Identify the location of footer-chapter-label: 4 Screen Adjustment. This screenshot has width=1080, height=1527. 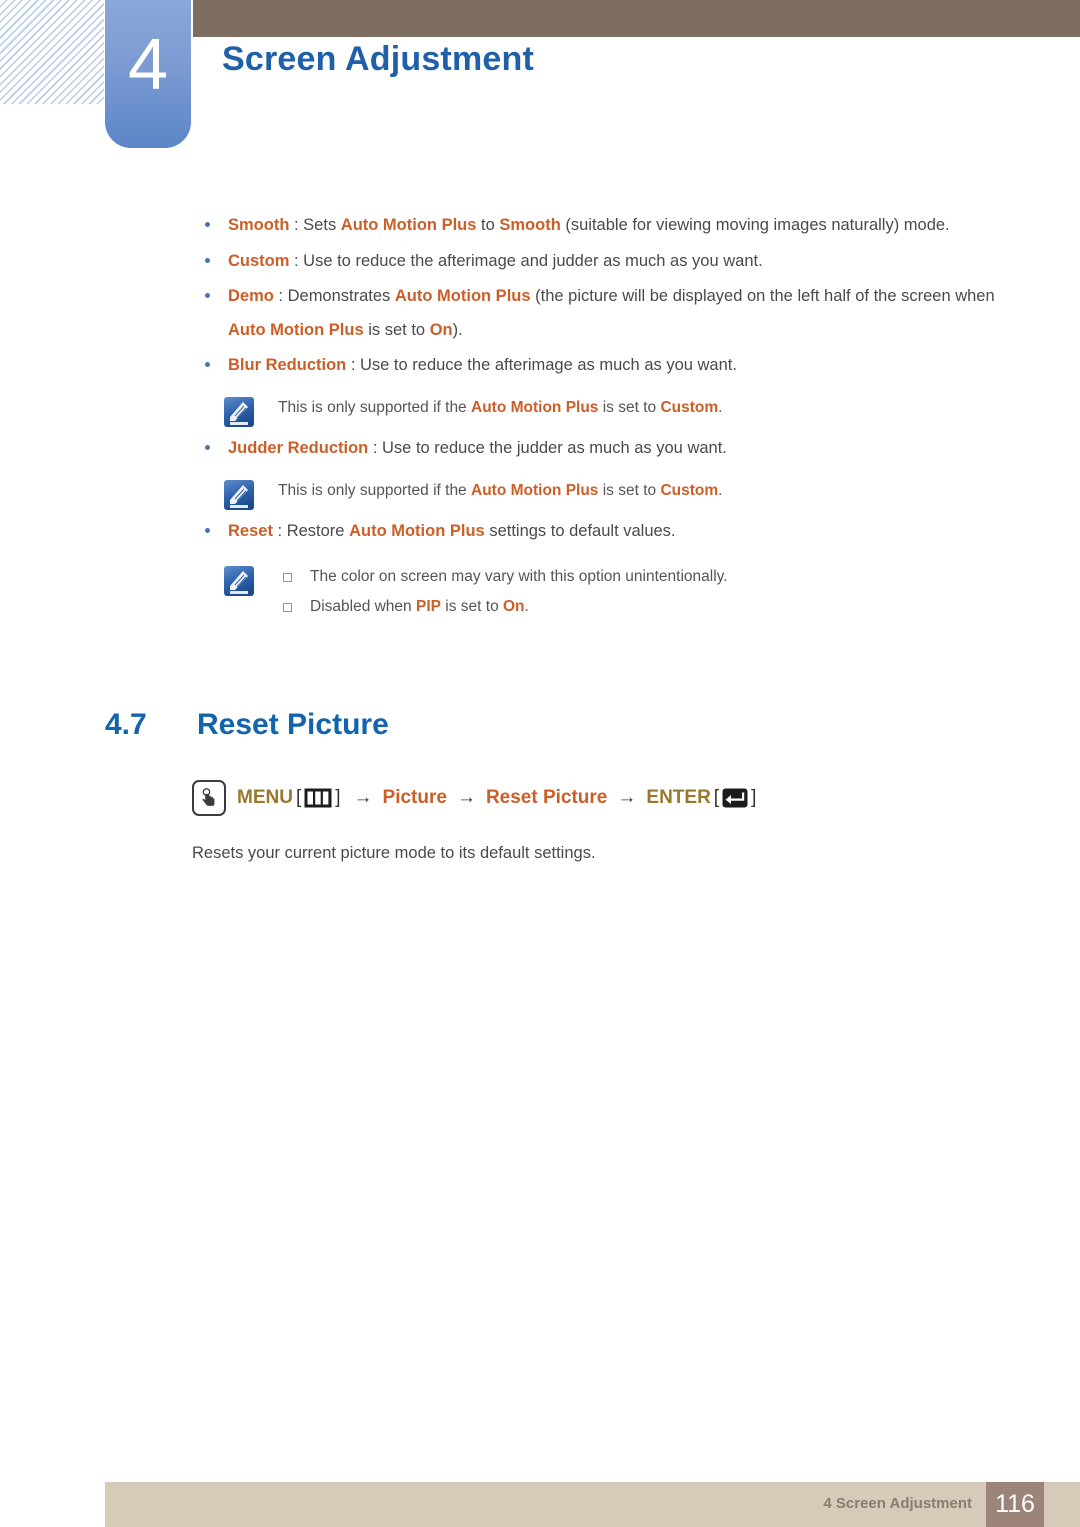
(897, 1503).